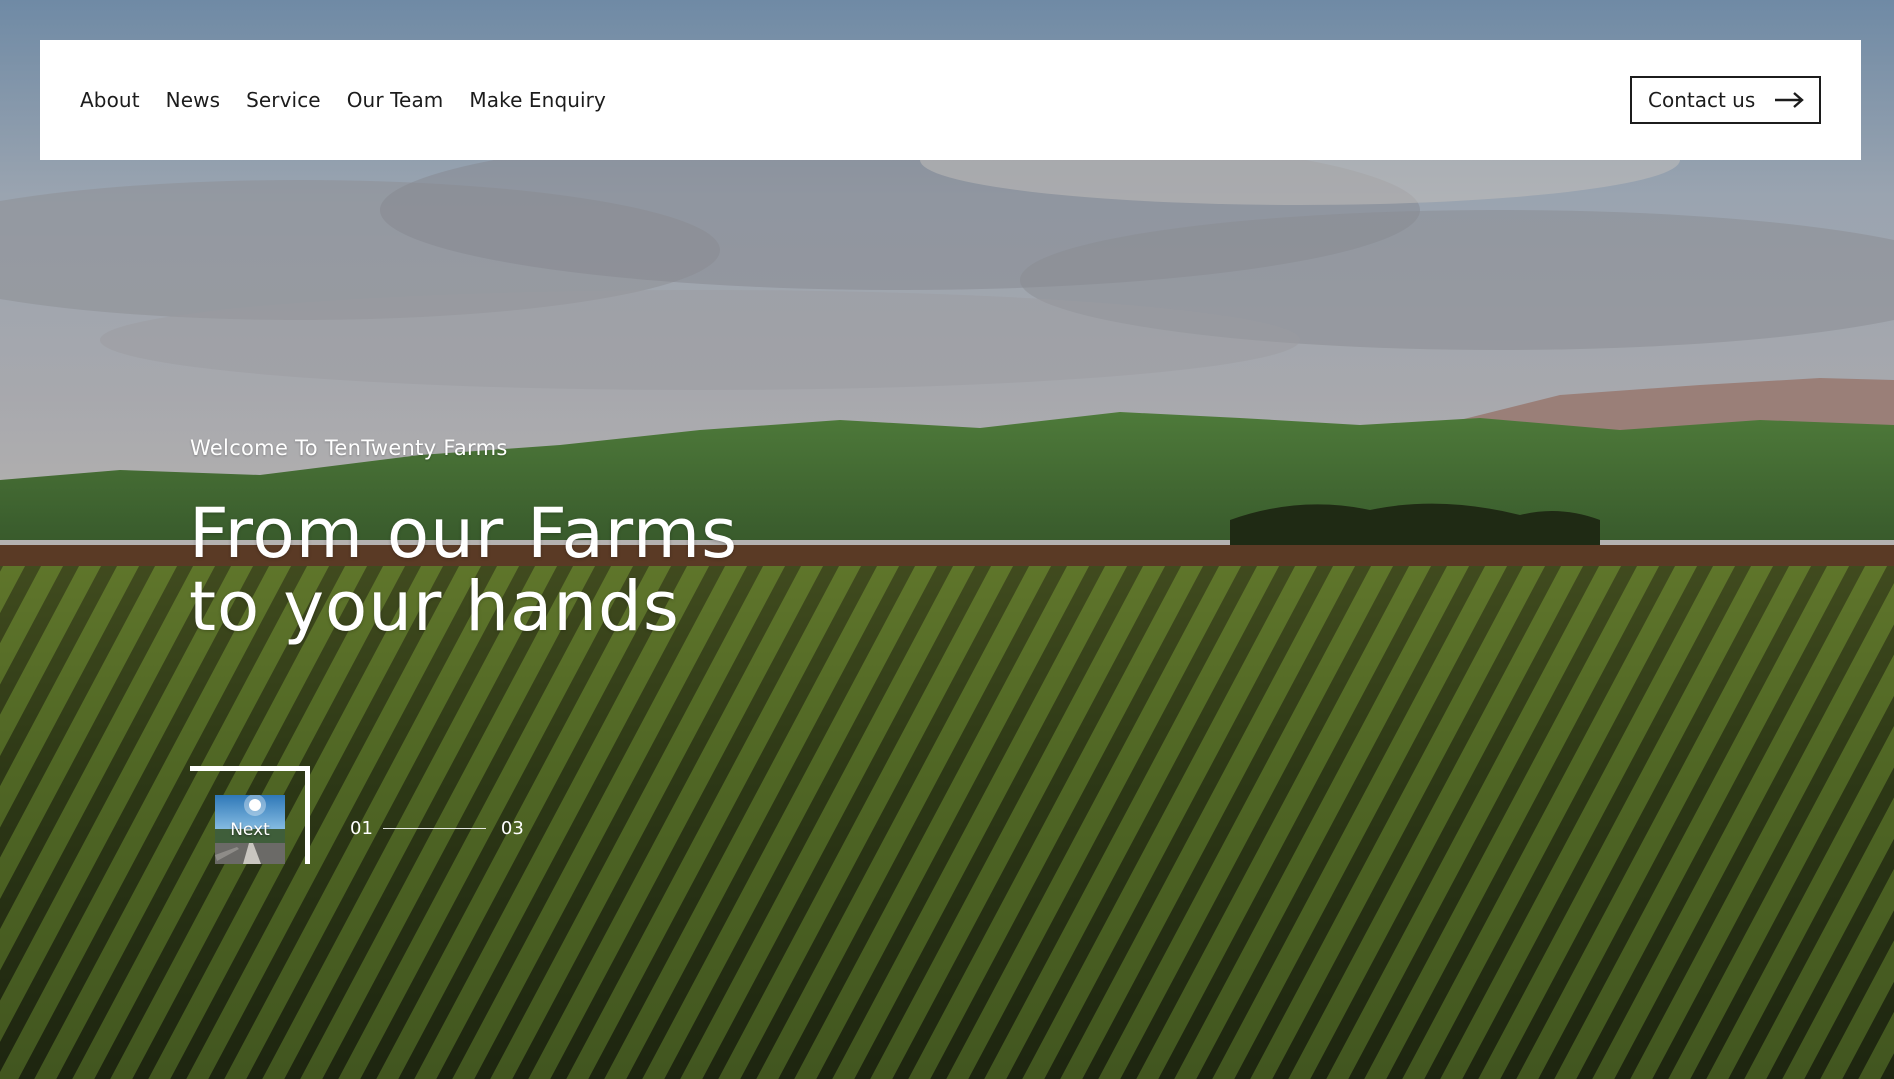  Describe the element at coordinates (349, 448) in the screenshot. I see `welcome-text: Welcome To TenTwenty Farms` at that location.